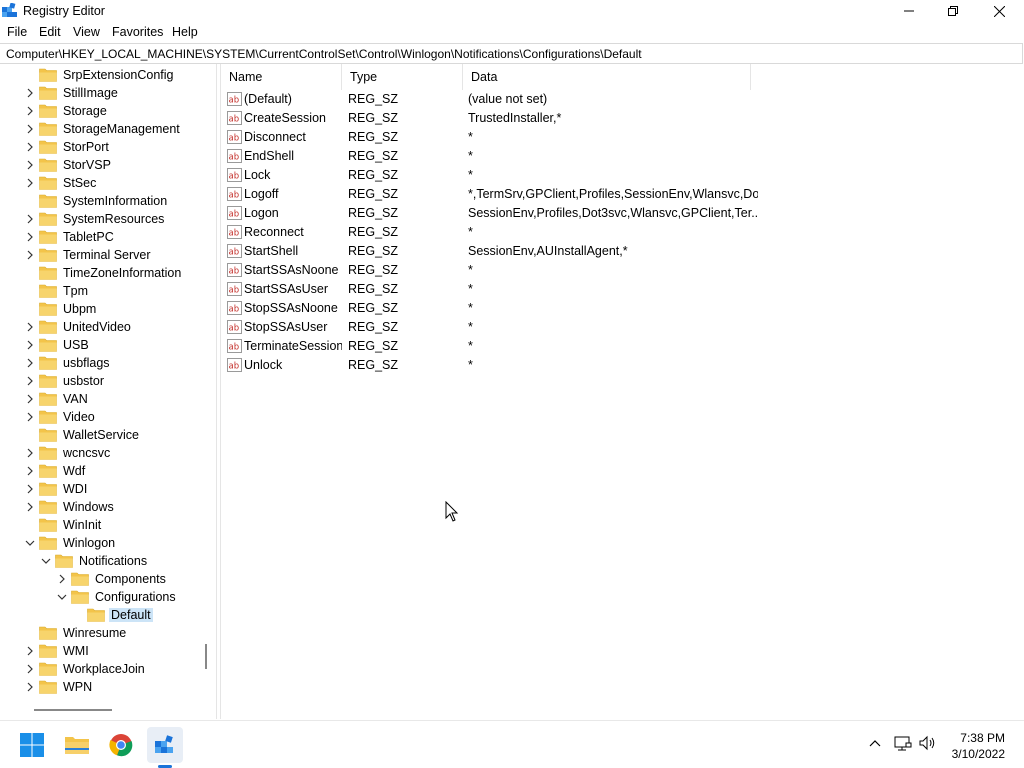  I want to click on tree-item-wdf: Wdf, so click(56, 471).